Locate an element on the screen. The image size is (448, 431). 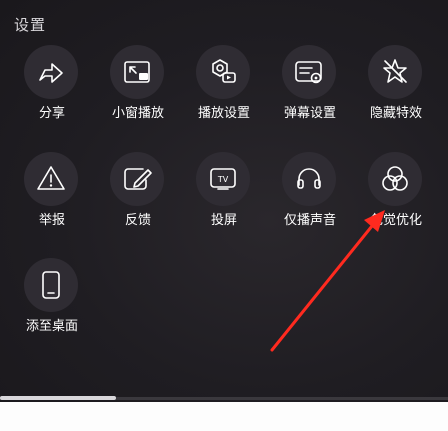
cast-button: TV 投屏 is located at coordinates (224, 197).